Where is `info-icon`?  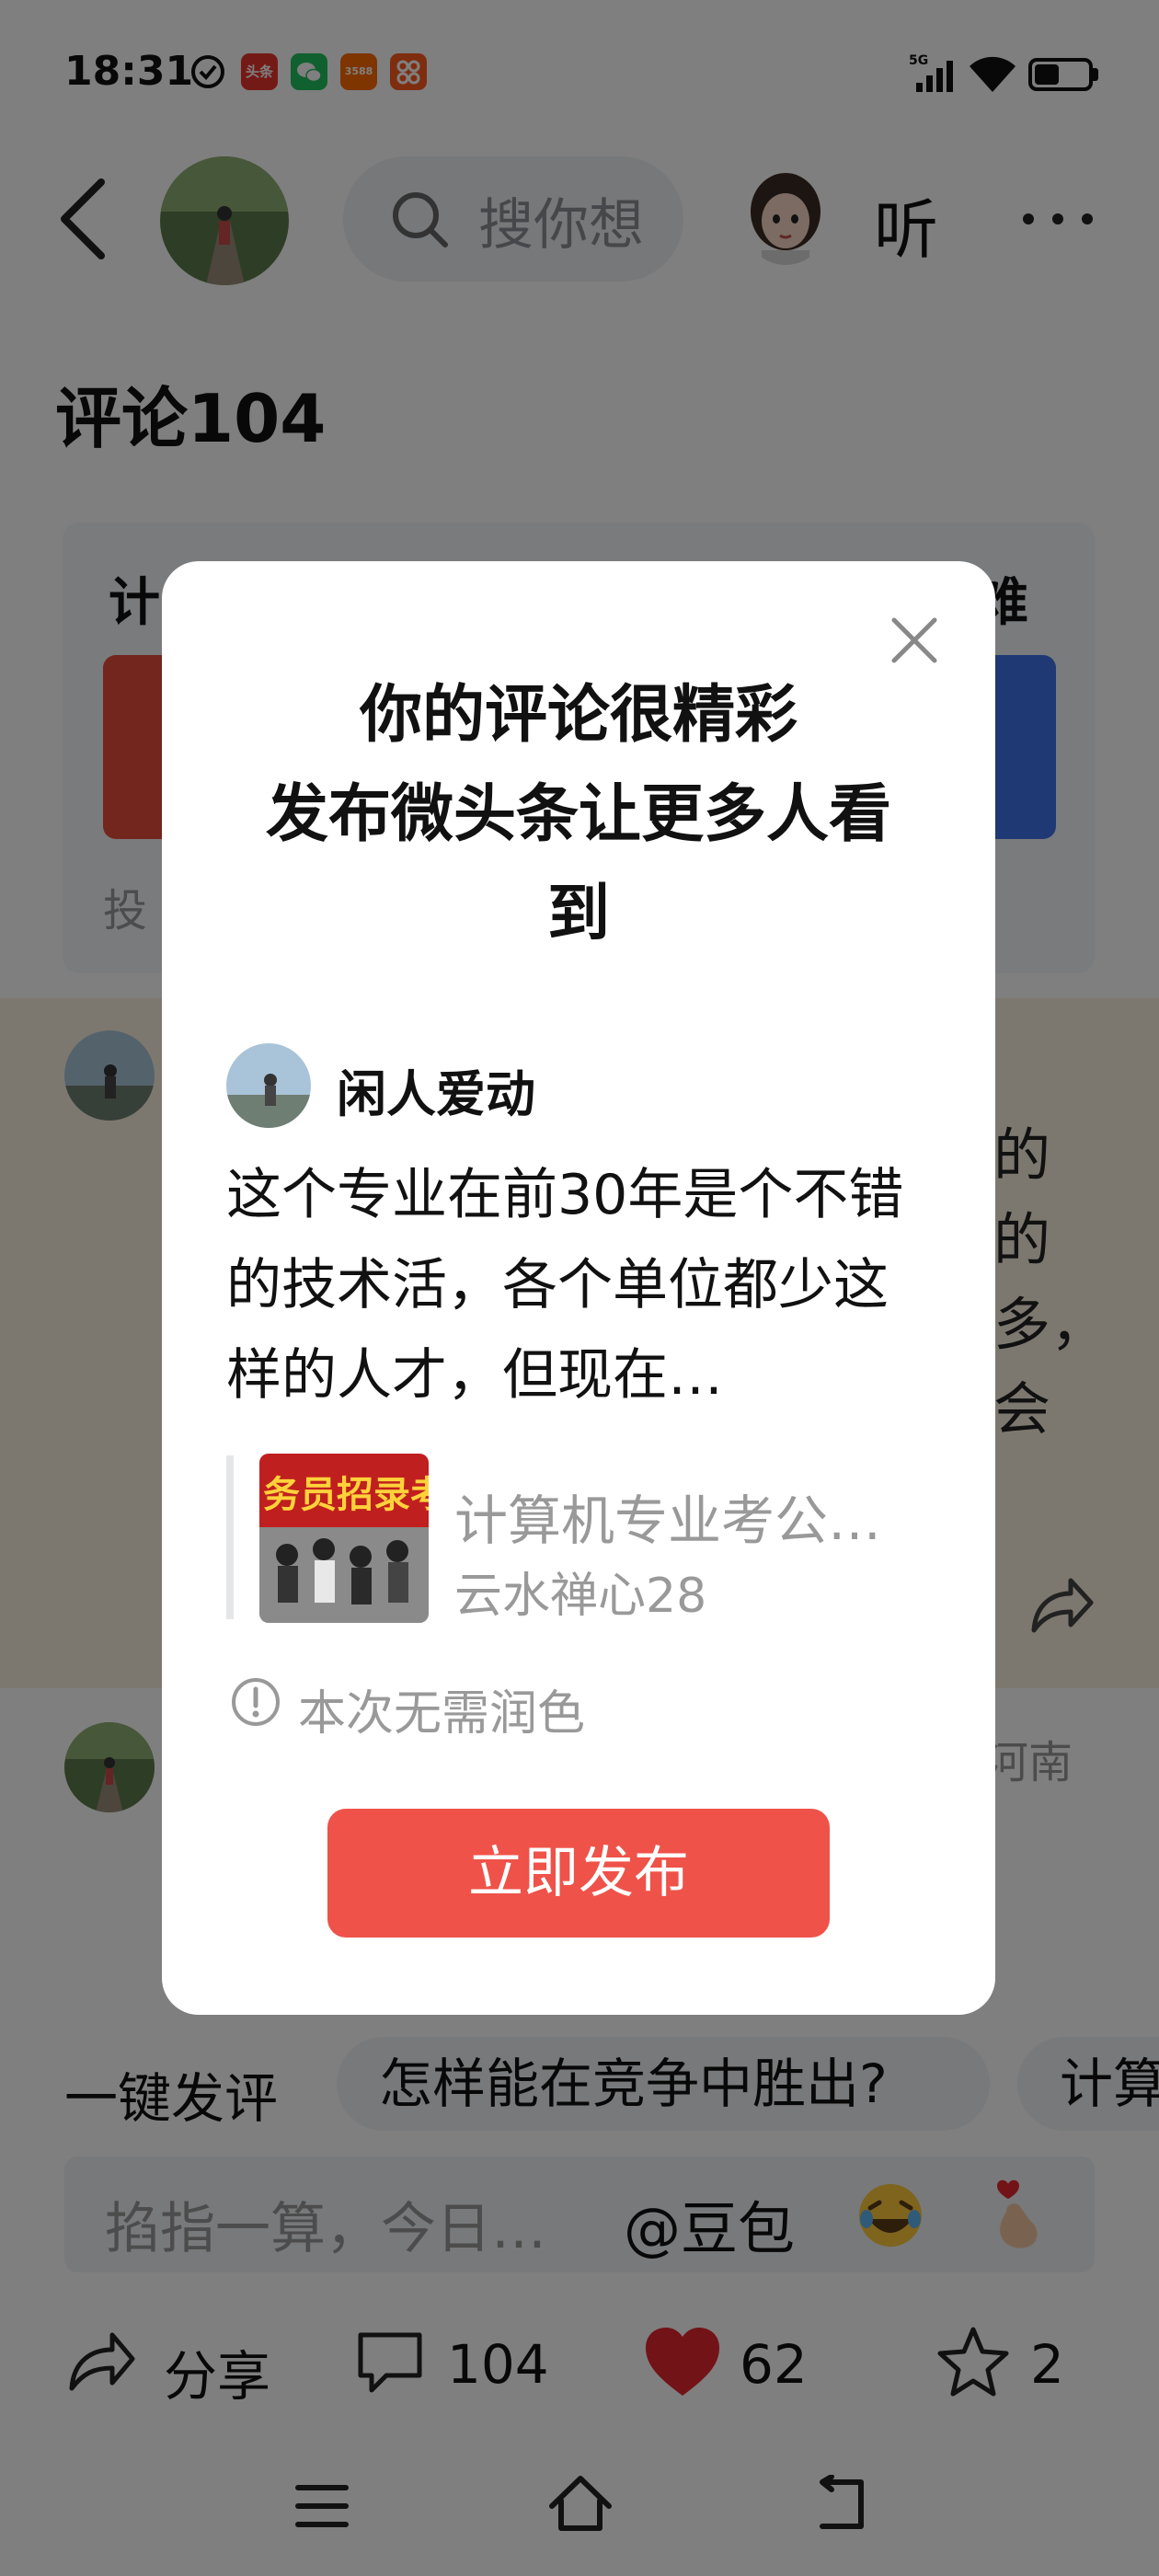
info-icon is located at coordinates (255, 1703).